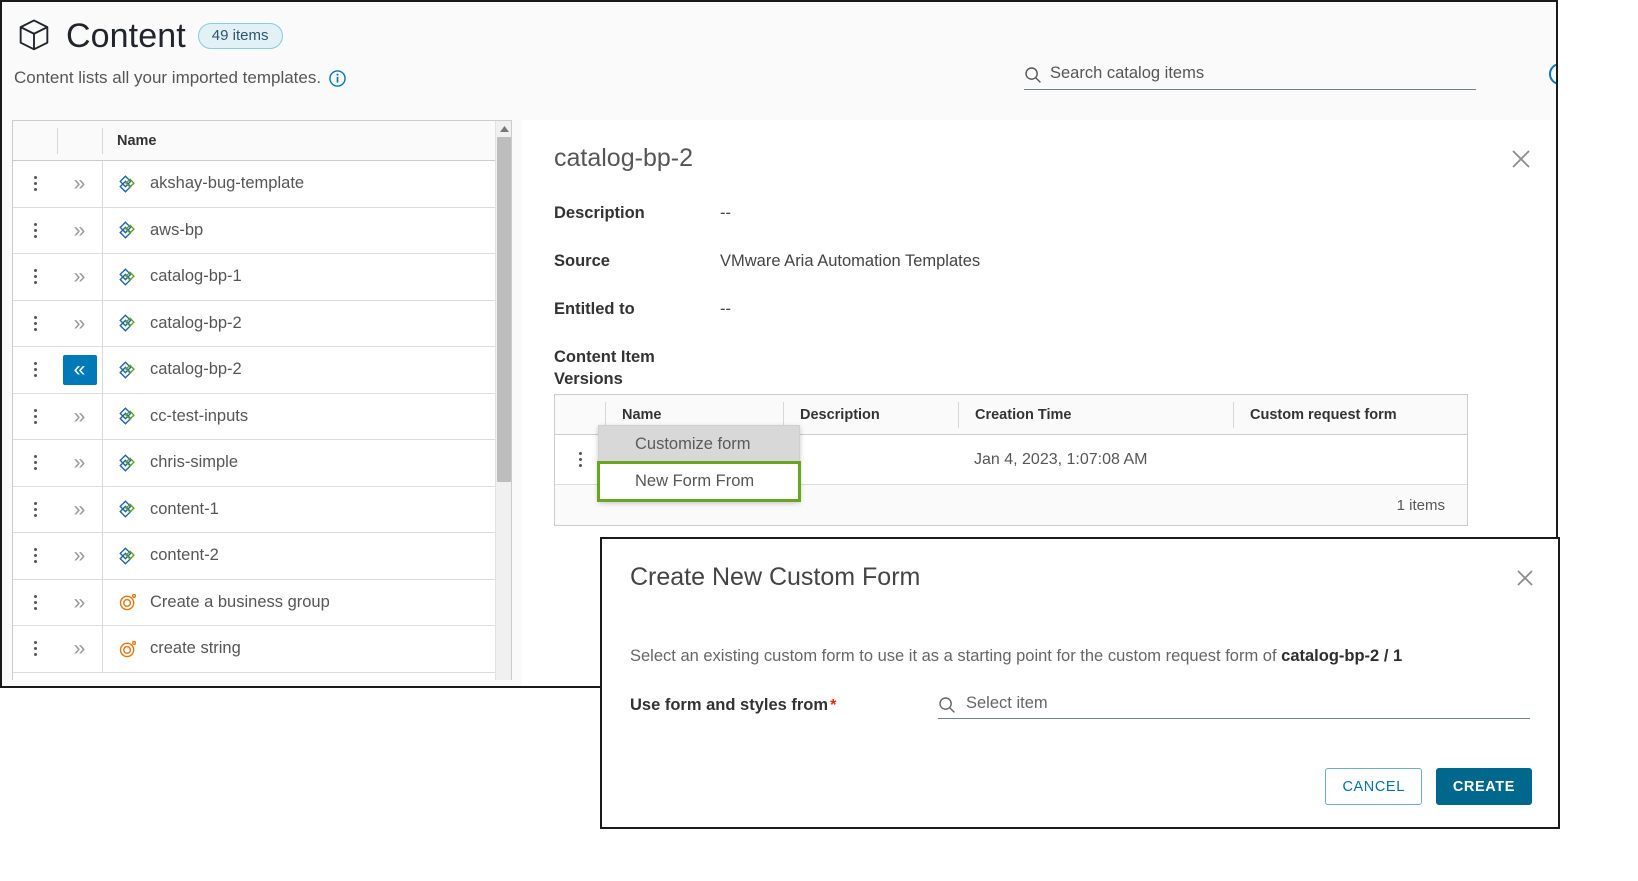 Image resolution: width=1638 pixels, height=881 pixels. Describe the element at coordinates (240, 36) in the screenshot. I see `item-count-badge: 49 items` at that location.